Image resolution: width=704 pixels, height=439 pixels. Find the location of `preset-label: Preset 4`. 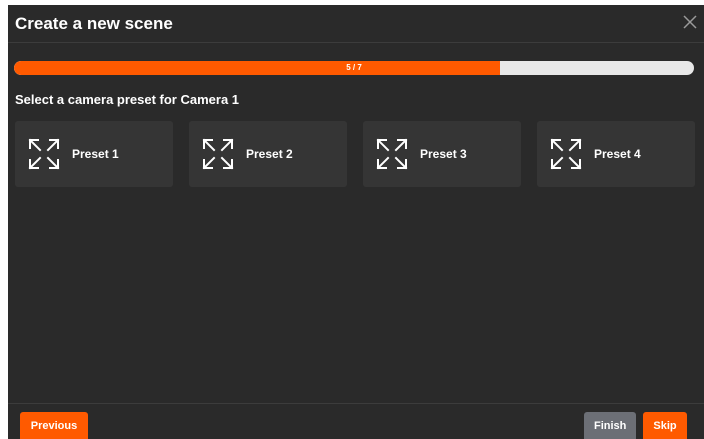

preset-label: Preset 4 is located at coordinates (617, 154).